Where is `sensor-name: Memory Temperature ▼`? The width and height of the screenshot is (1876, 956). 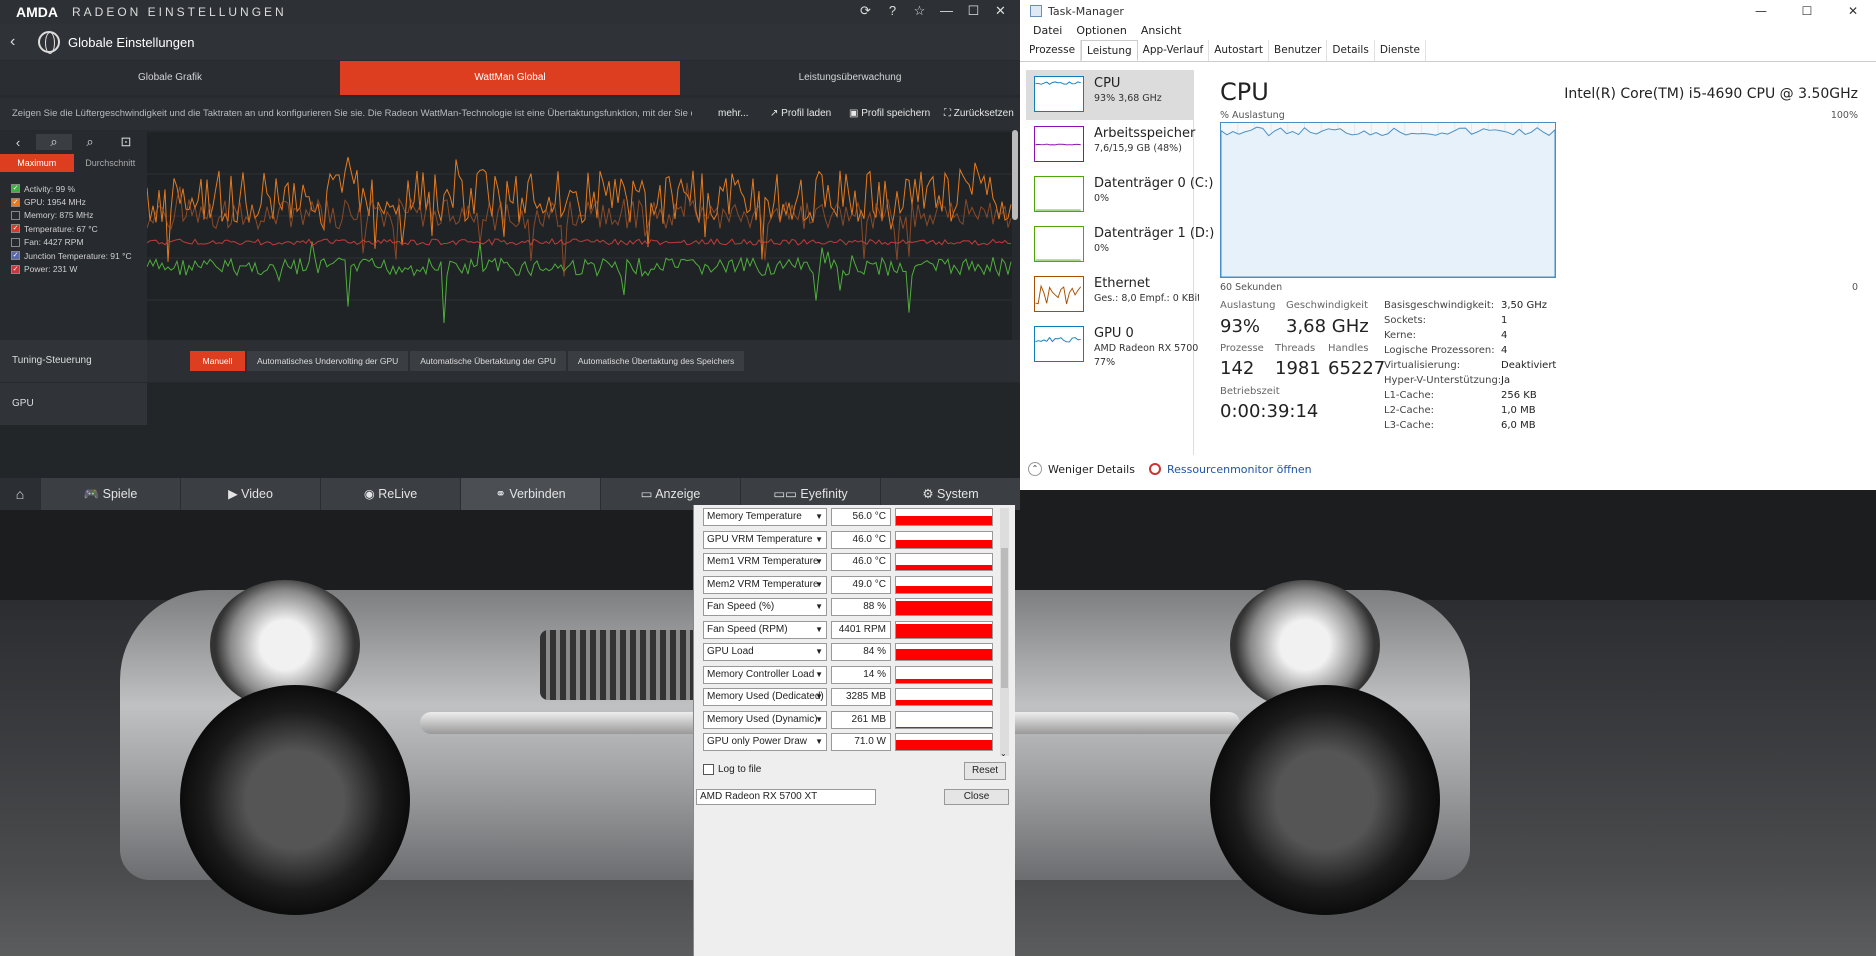 sensor-name: Memory Temperature ▼ is located at coordinates (765, 517).